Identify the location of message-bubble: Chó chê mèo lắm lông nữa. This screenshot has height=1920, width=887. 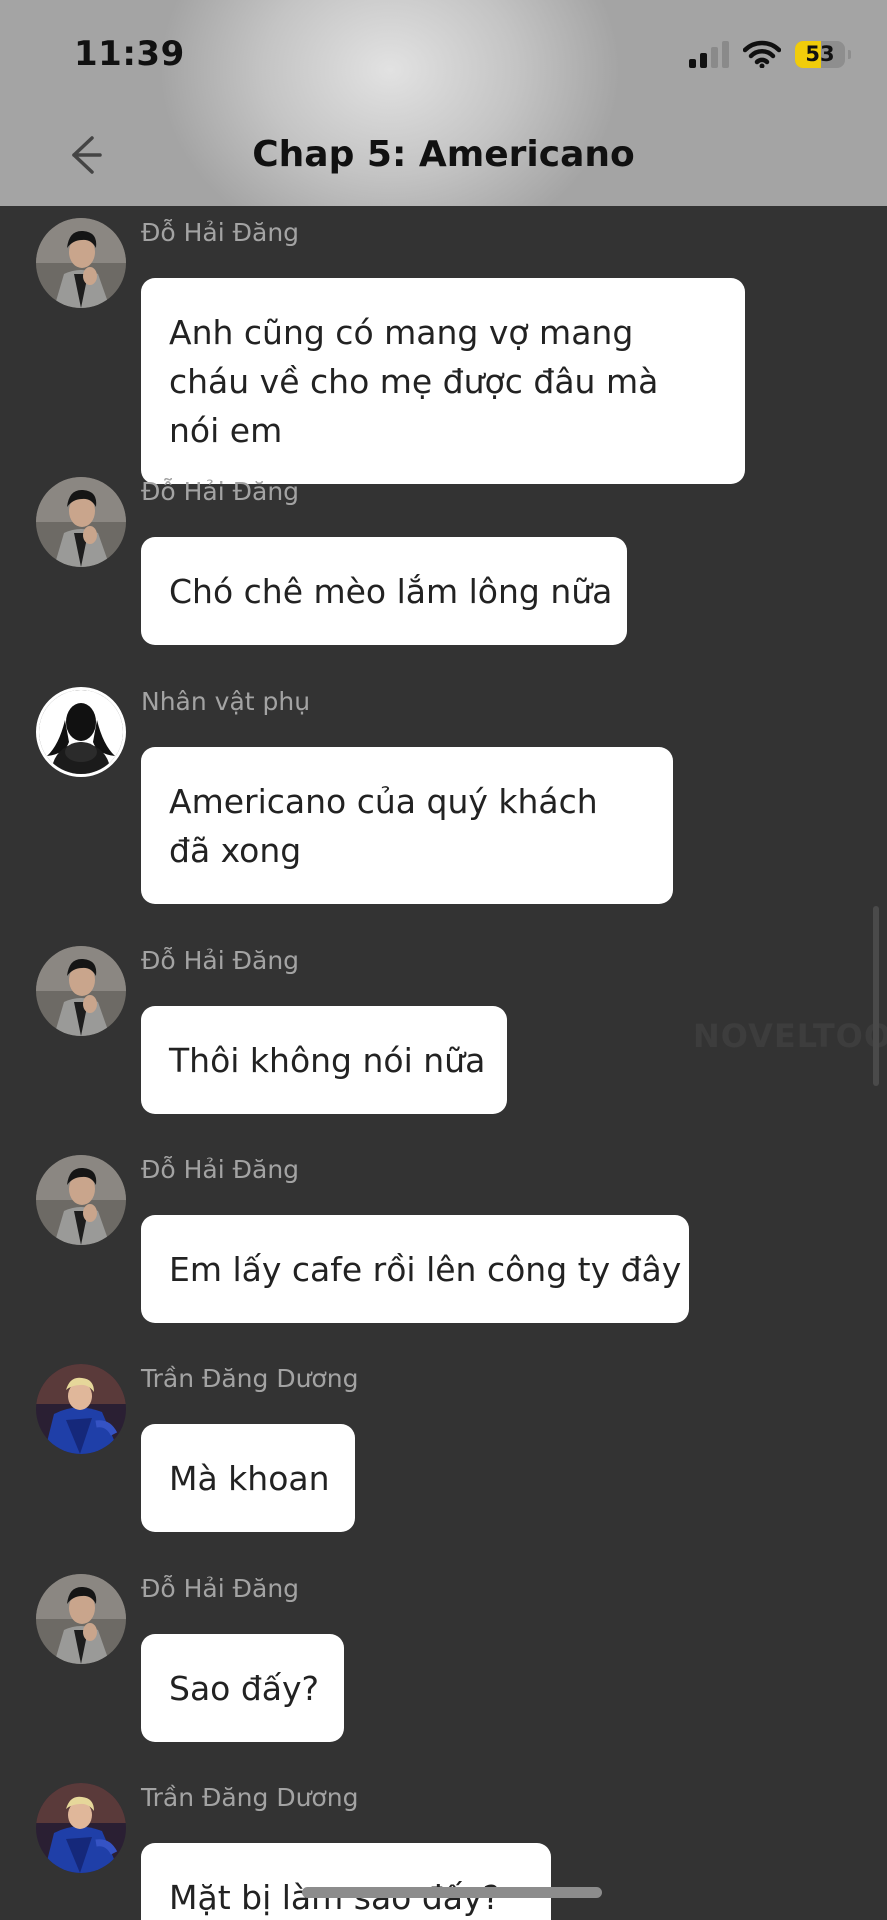
(384, 591).